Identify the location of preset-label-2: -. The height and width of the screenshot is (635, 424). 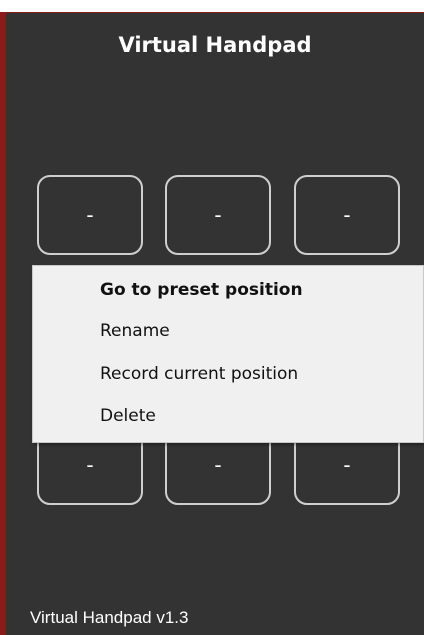
(218, 215).